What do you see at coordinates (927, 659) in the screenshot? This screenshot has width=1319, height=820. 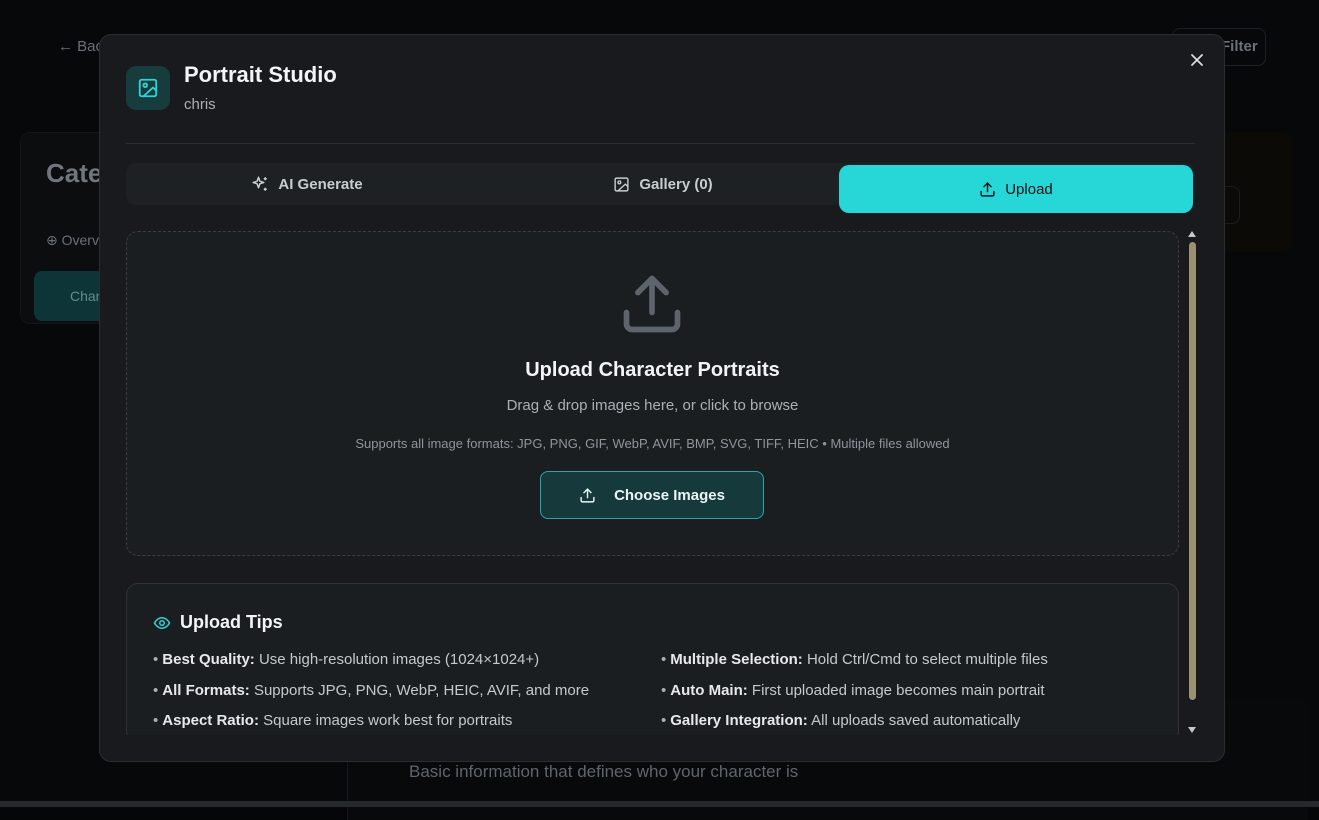 I see `tip-text: Hold Ctrl/Cmd to select multiple files` at bounding box center [927, 659].